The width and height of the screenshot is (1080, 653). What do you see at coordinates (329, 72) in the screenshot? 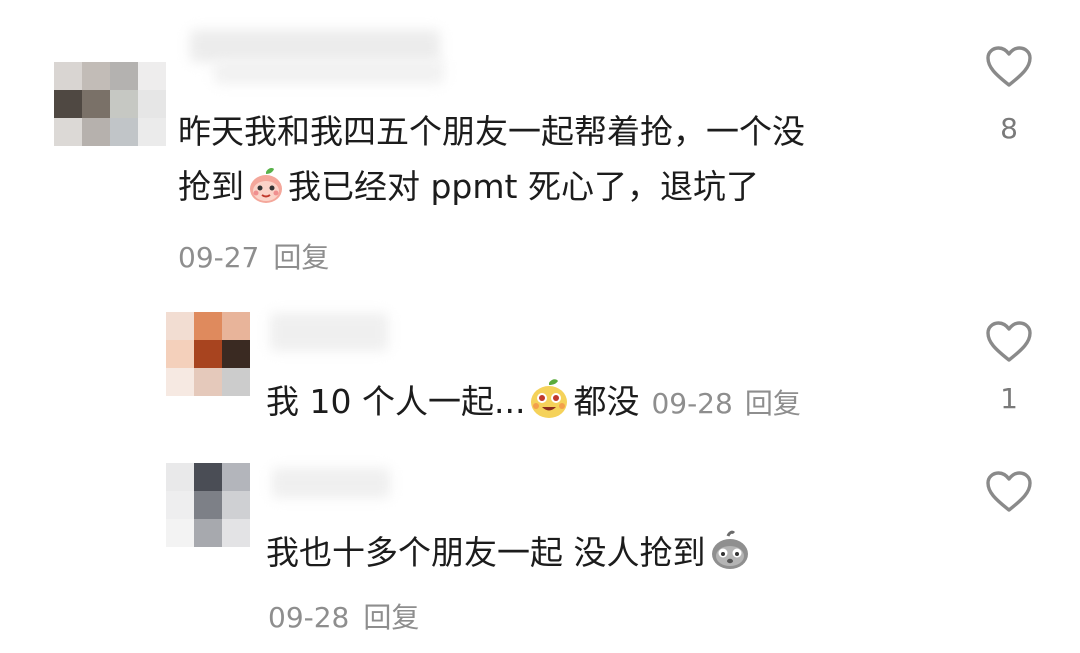
I see `username-blur` at bounding box center [329, 72].